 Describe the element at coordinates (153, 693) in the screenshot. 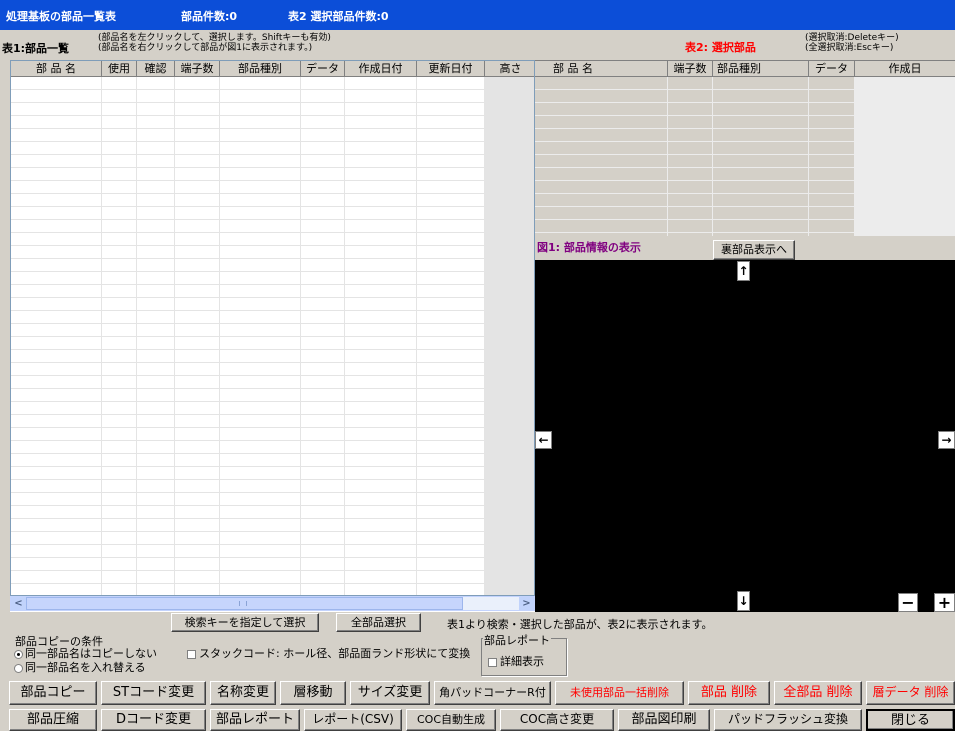

I see `st-code-change-button: STコード変更` at that location.